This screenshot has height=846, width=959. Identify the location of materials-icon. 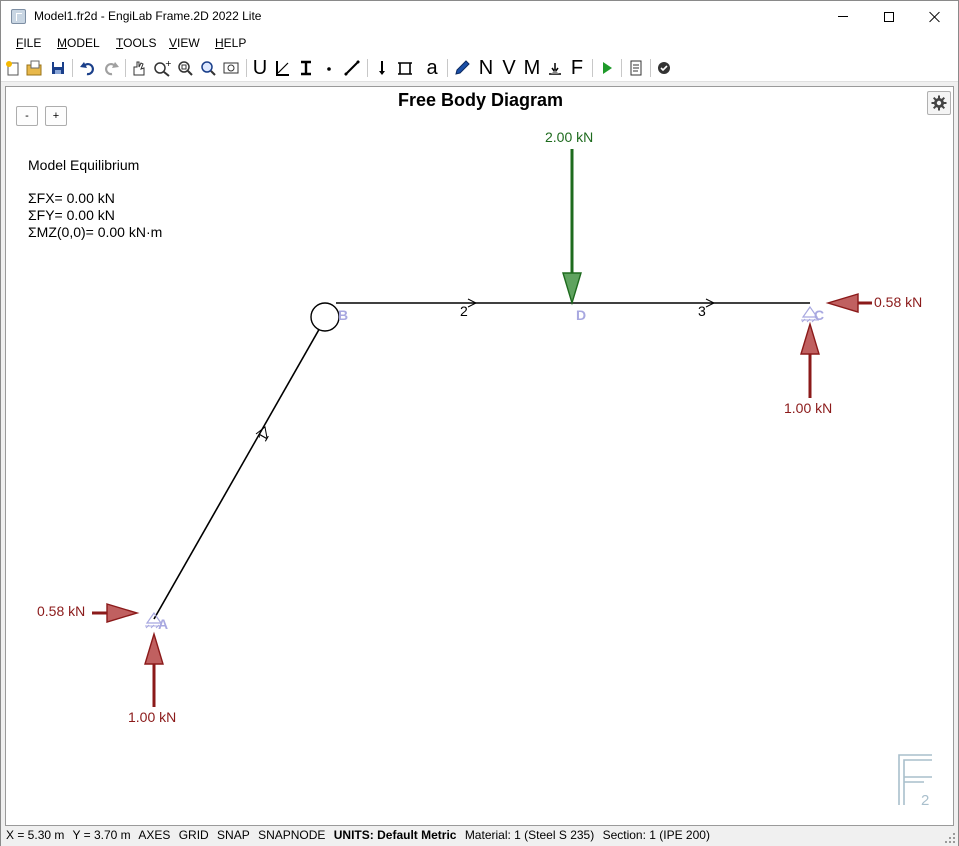
(282, 68).